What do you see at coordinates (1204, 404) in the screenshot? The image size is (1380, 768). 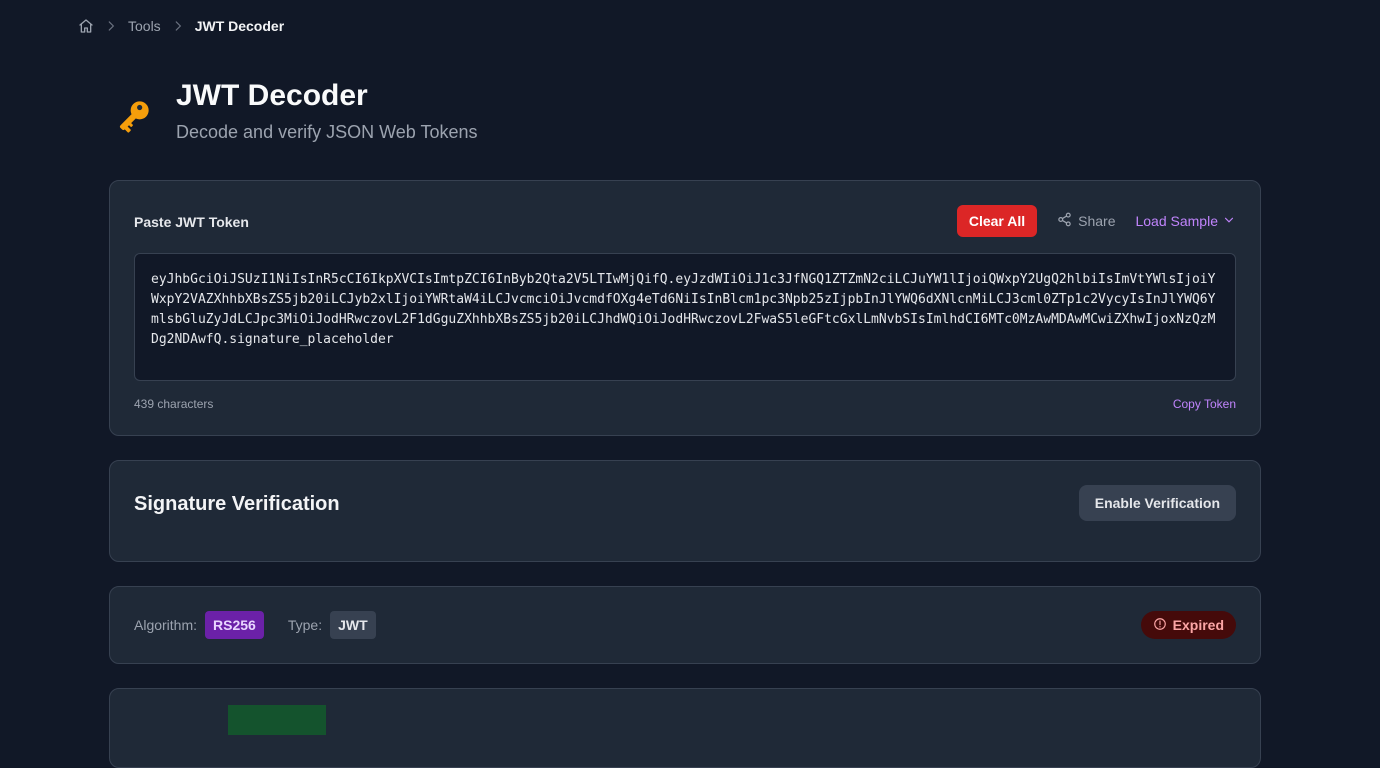 I see `copy-token-link: Copy Token` at bounding box center [1204, 404].